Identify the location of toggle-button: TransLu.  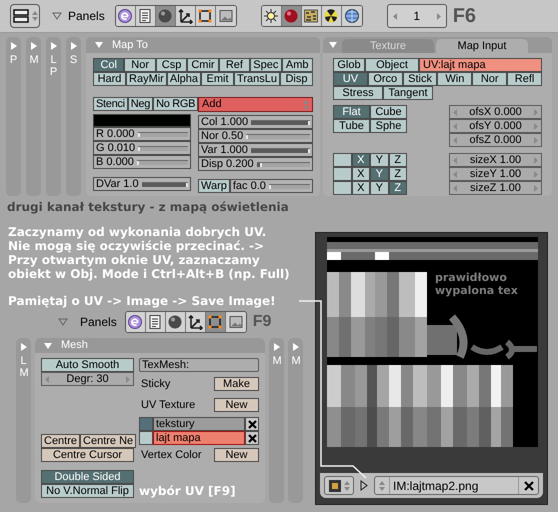
(257, 79).